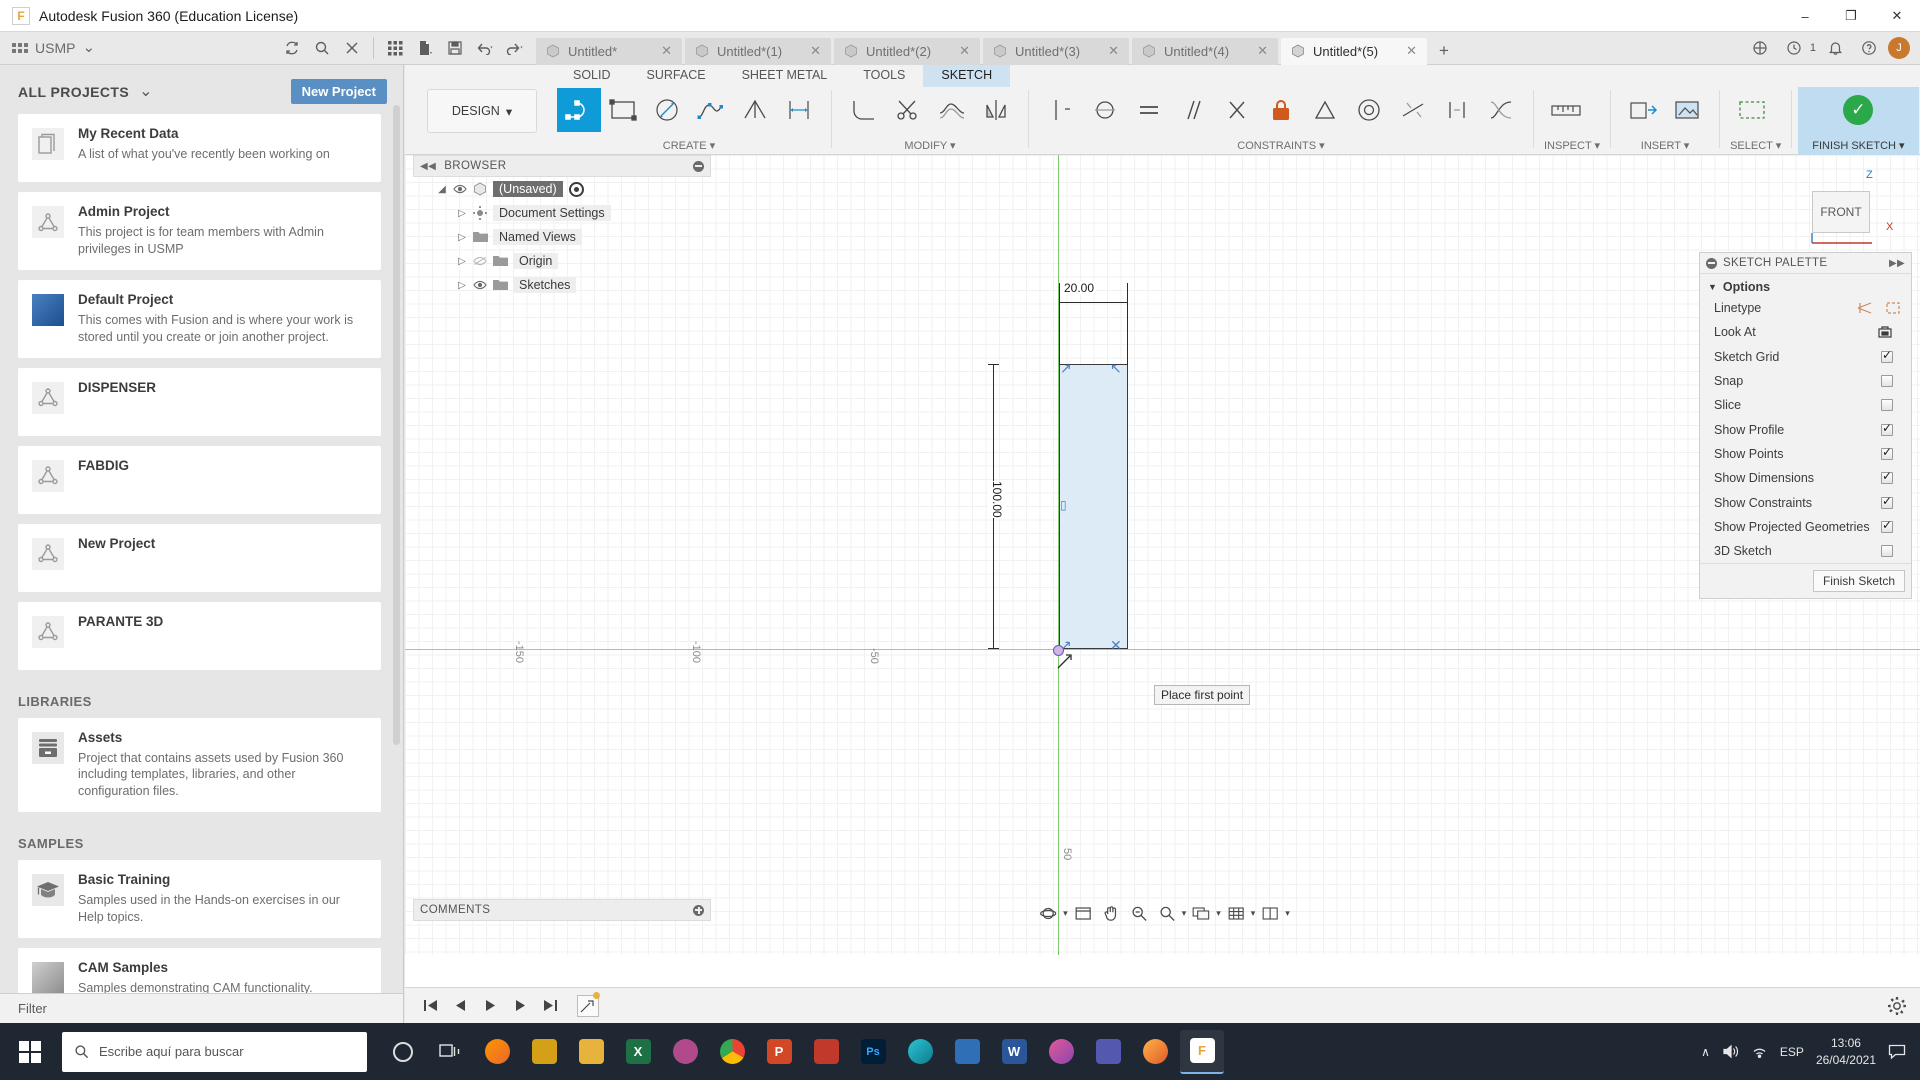 The height and width of the screenshot is (1080, 1920). I want to click on undo-icon, so click(485, 48).